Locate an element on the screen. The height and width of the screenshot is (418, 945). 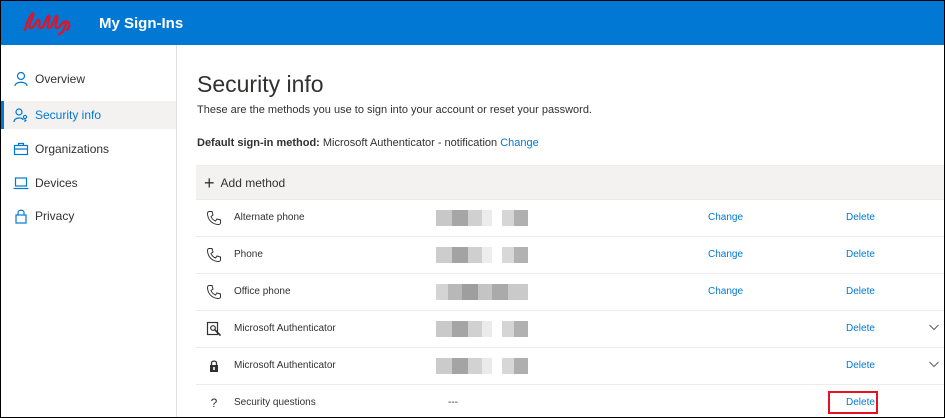
method-row-phone: Phone Change Delete is located at coordinates (570, 255).